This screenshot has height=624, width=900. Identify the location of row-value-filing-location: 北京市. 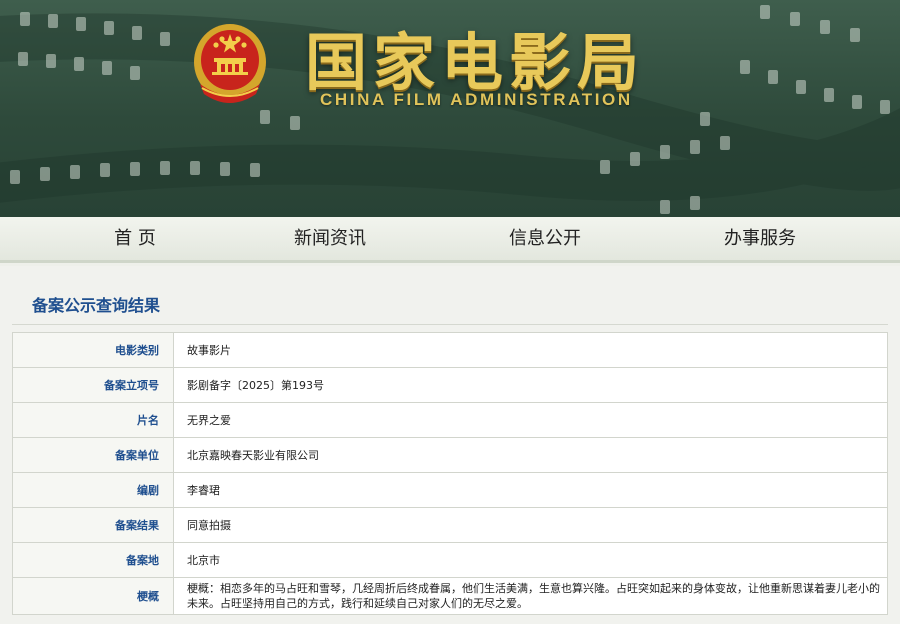
(530, 560).